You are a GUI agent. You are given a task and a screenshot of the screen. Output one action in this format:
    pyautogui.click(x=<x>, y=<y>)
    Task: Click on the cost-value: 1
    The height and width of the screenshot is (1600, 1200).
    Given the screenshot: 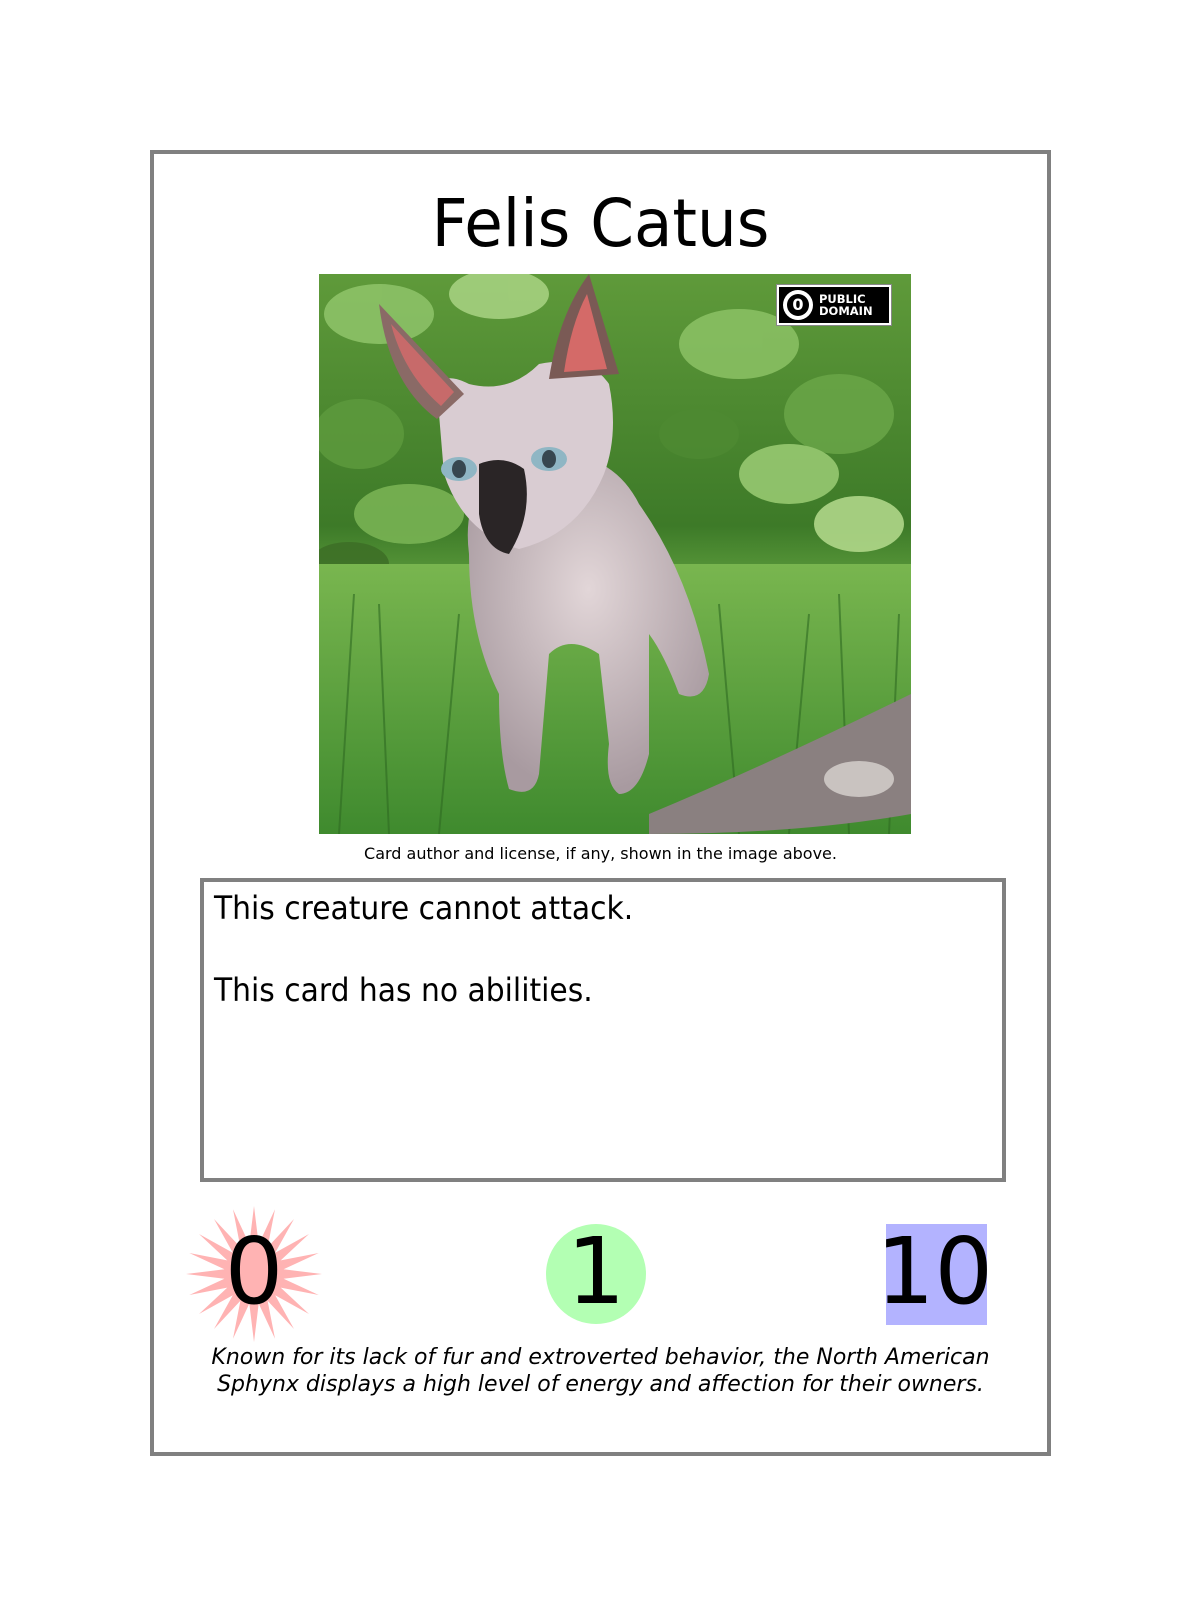 What is the action you would take?
    pyautogui.click(x=596, y=1271)
    